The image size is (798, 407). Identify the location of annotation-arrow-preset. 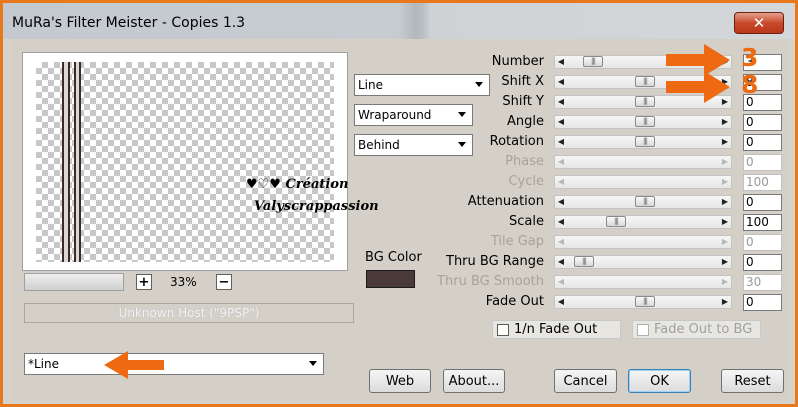
(134, 365).